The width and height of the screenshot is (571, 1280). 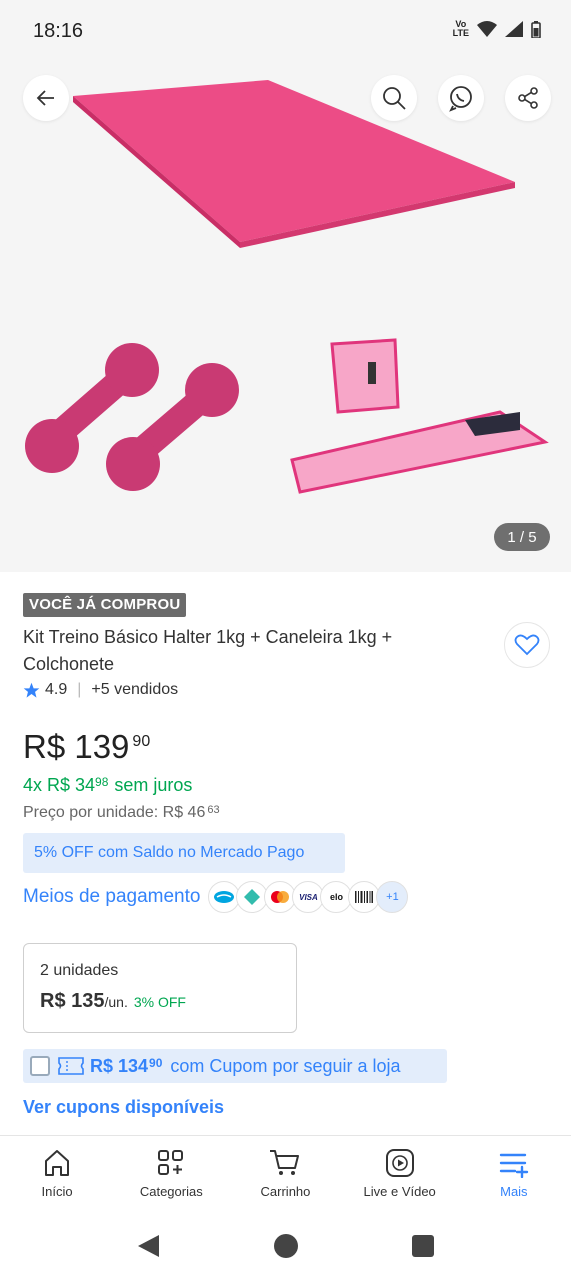 I want to click on bulk-quantity: 2 unidades, so click(x=79, y=970).